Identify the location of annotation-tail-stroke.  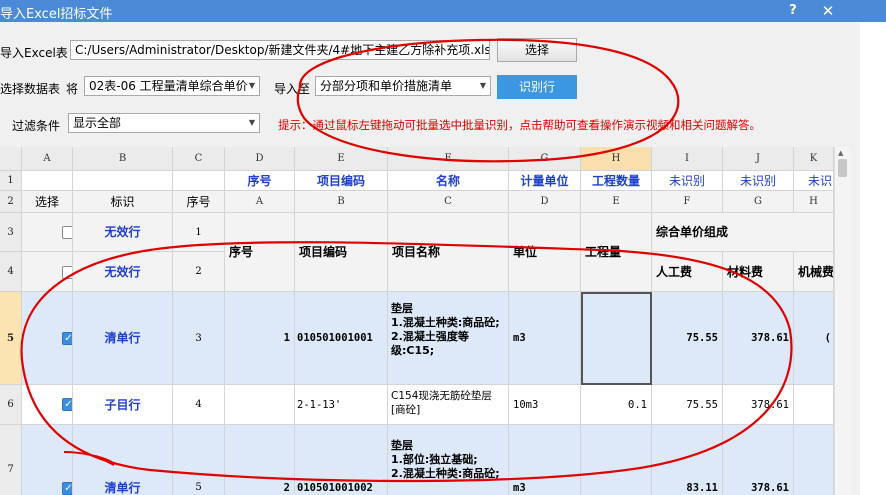
(89, 458).